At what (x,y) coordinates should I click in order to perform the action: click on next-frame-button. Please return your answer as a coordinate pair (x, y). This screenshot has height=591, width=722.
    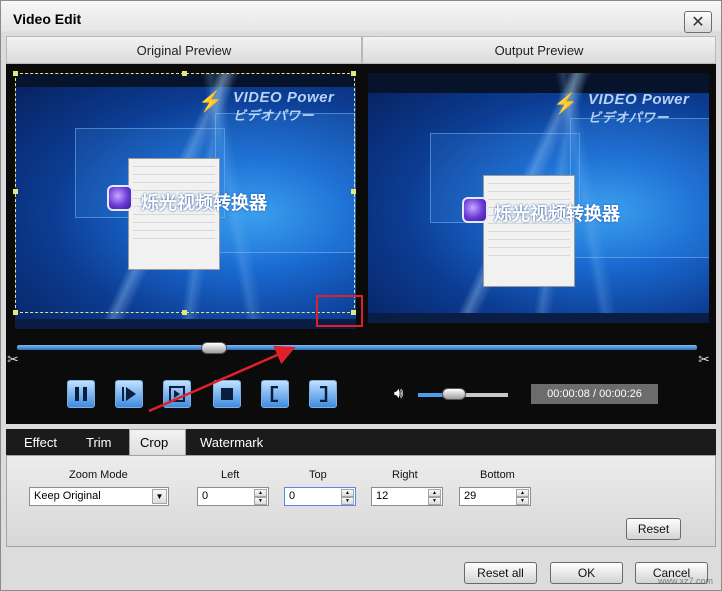
    Looking at the image, I should click on (177, 394).